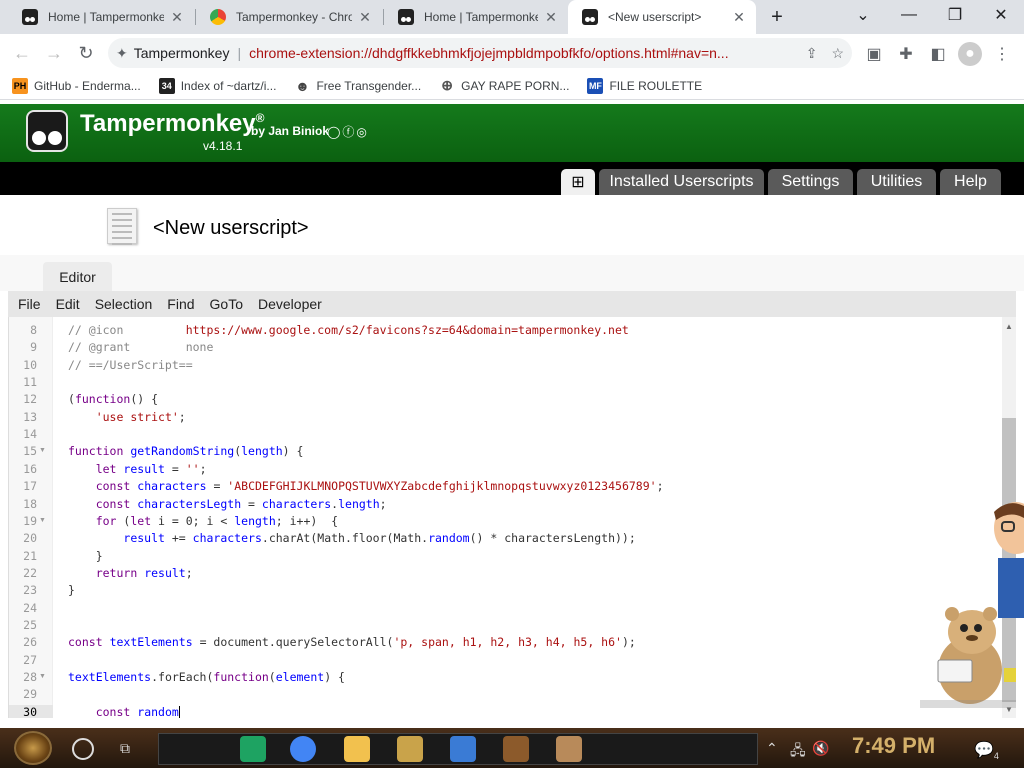 The image size is (1024, 768). I want to click on notification-center-icon: 💬4, so click(986, 750).